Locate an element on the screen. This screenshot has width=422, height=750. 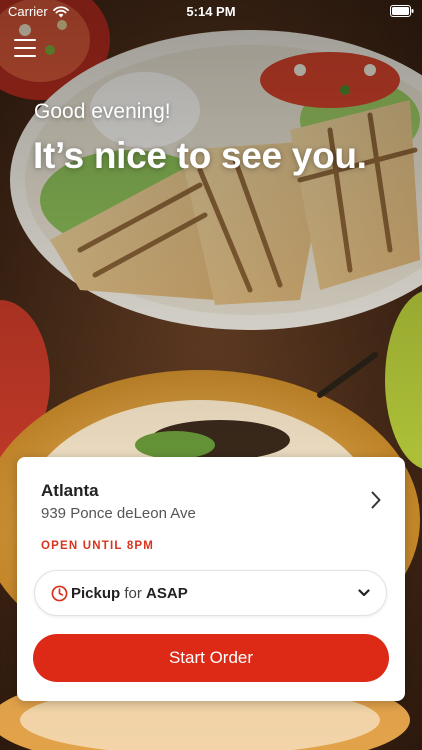
status-bar: Carrier 5:14 PM is located at coordinates (211, 11).